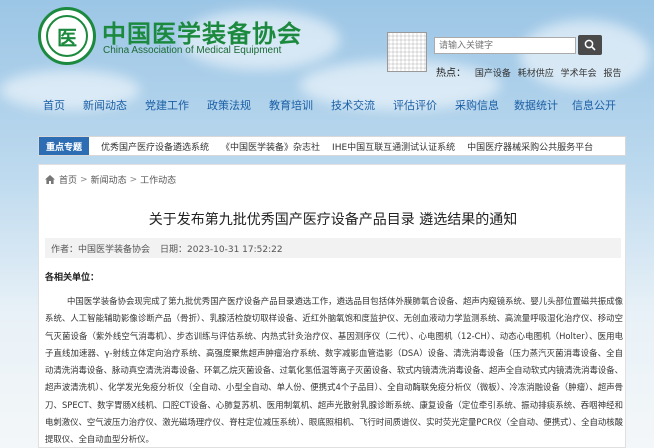 The image size is (654, 448). Describe the element at coordinates (613, 74) in the screenshot. I see `hot-keyword: 报告` at that location.